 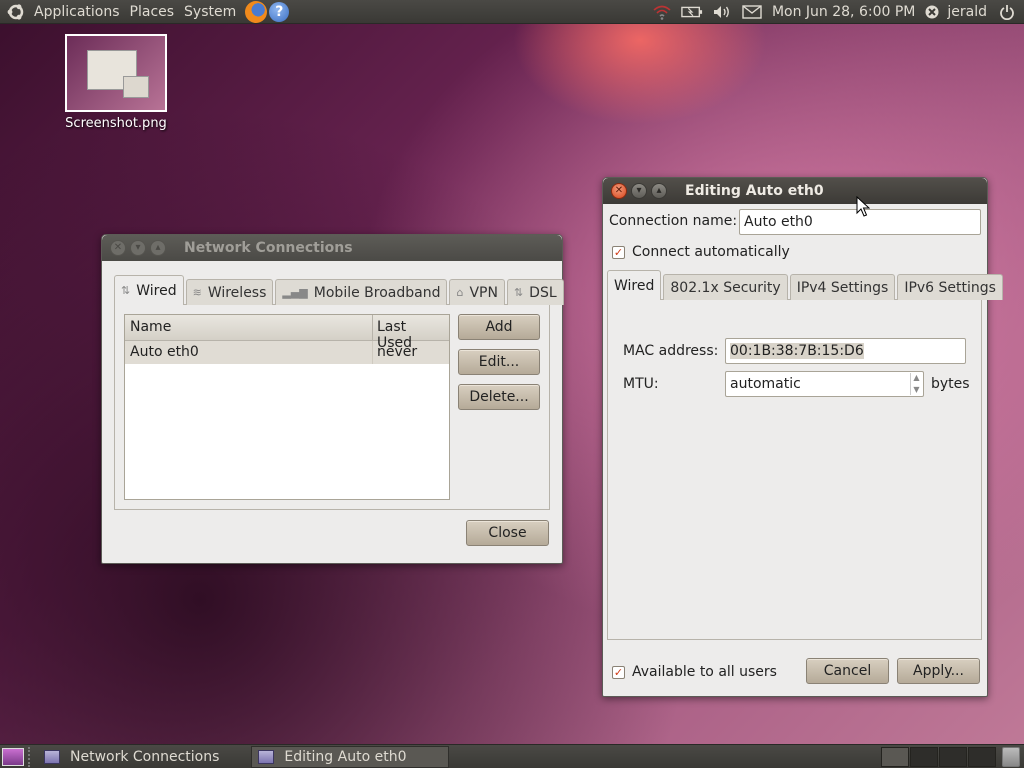 What do you see at coordinates (210, 12) in the screenshot?
I see `menu-system: System` at bounding box center [210, 12].